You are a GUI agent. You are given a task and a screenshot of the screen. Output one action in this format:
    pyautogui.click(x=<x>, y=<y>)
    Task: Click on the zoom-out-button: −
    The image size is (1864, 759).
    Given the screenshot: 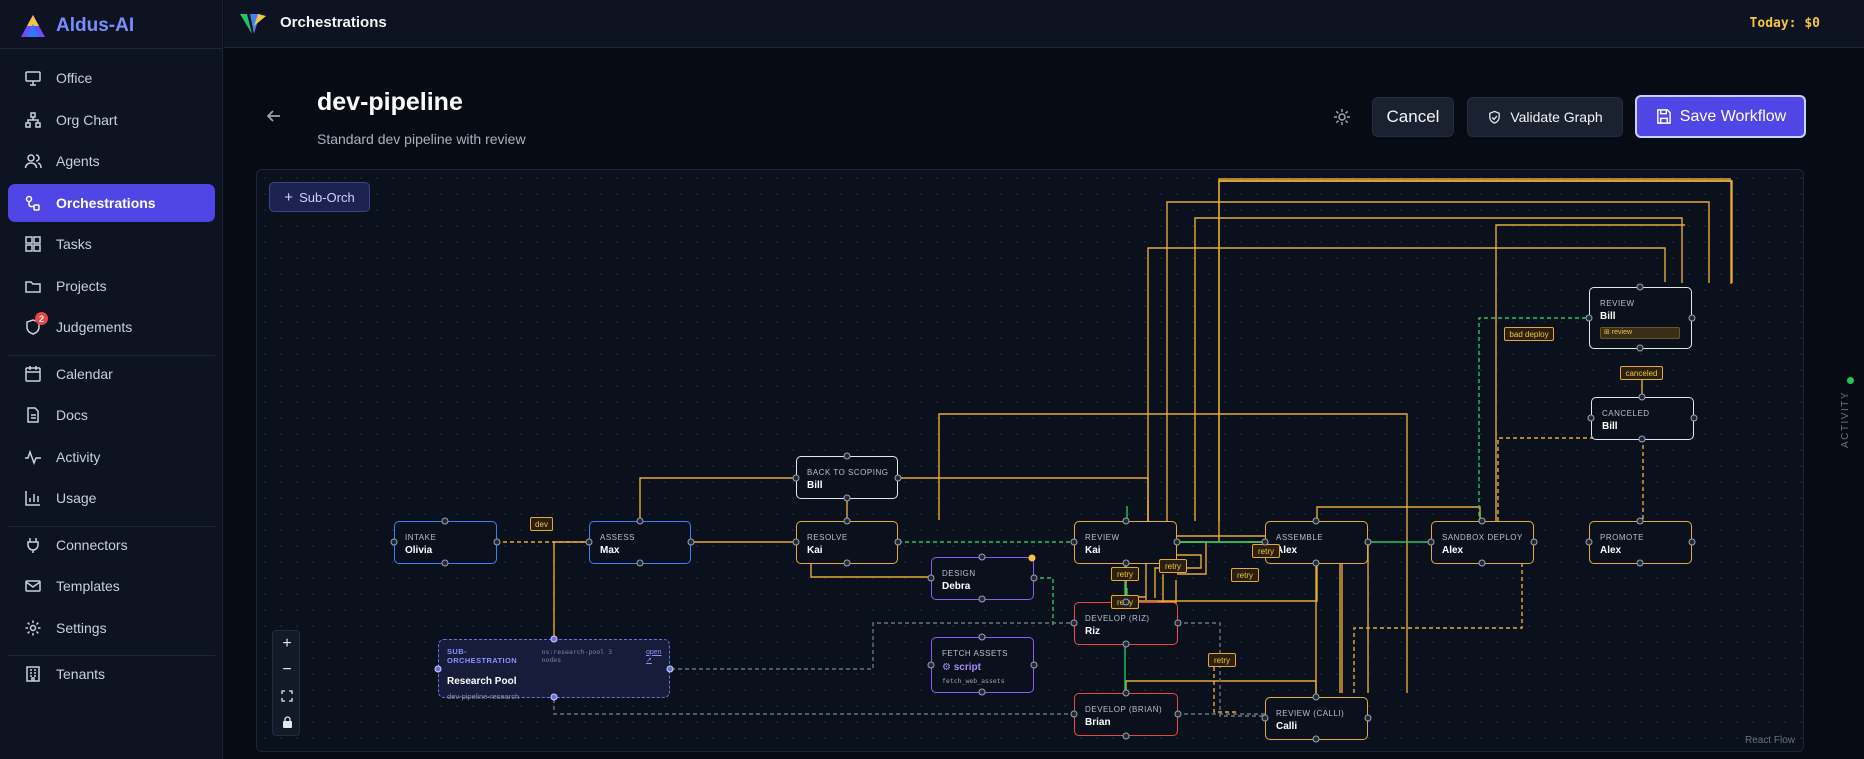 What is the action you would take?
    pyautogui.click(x=287, y=670)
    